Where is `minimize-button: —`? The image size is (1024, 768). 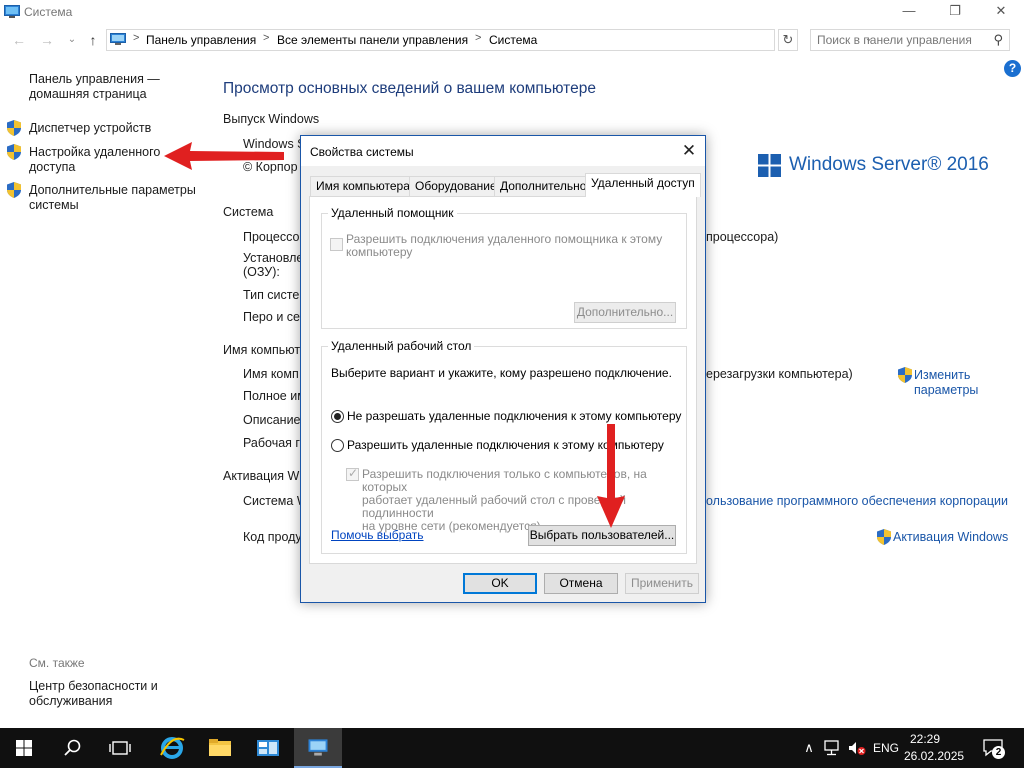 minimize-button: — is located at coordinates (909, 12).